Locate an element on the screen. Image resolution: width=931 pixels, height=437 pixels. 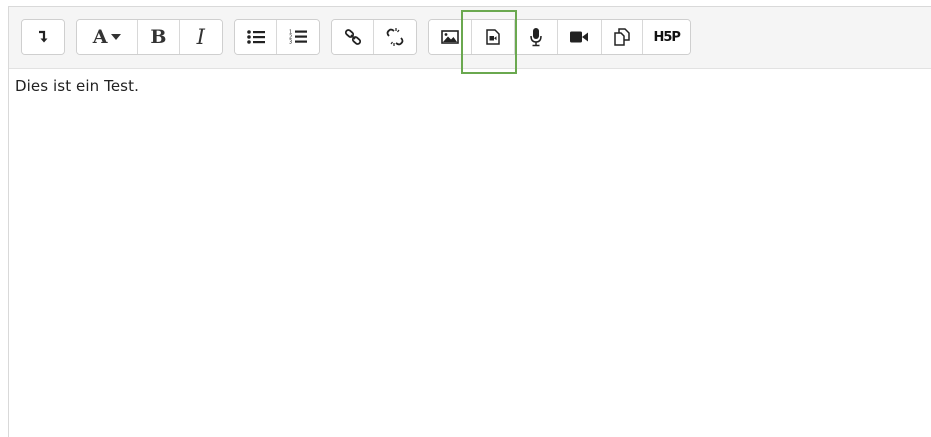
media-file-icon is located at coordinates (493, 37).